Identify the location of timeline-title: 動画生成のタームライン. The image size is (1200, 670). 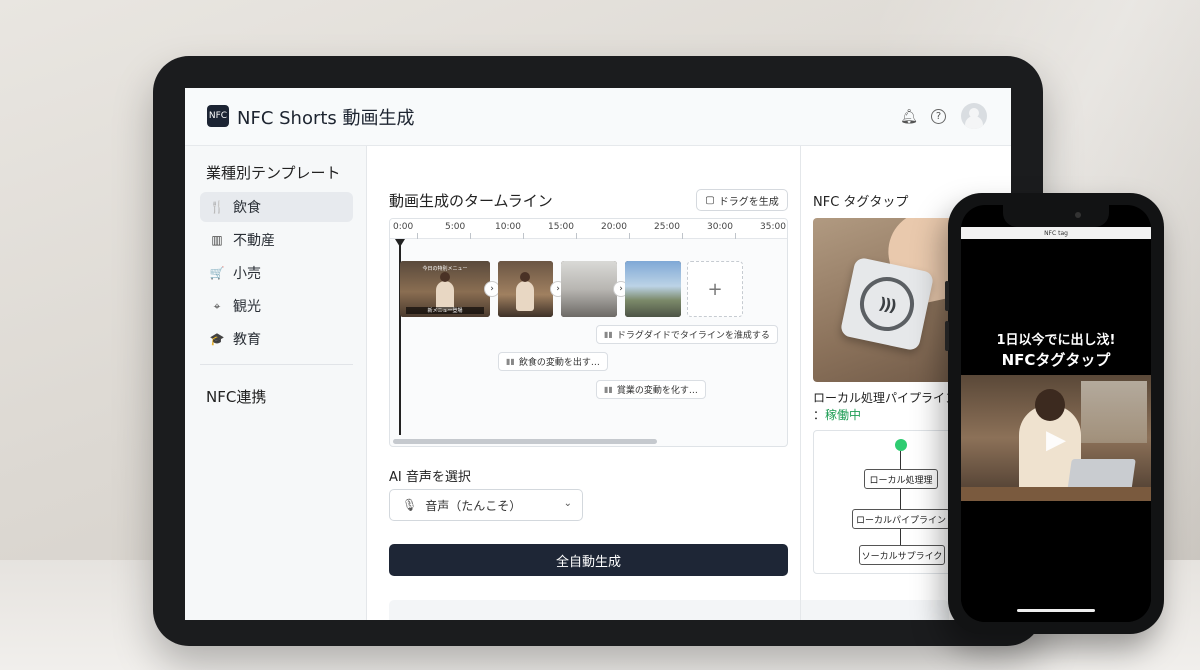
(471, 201).